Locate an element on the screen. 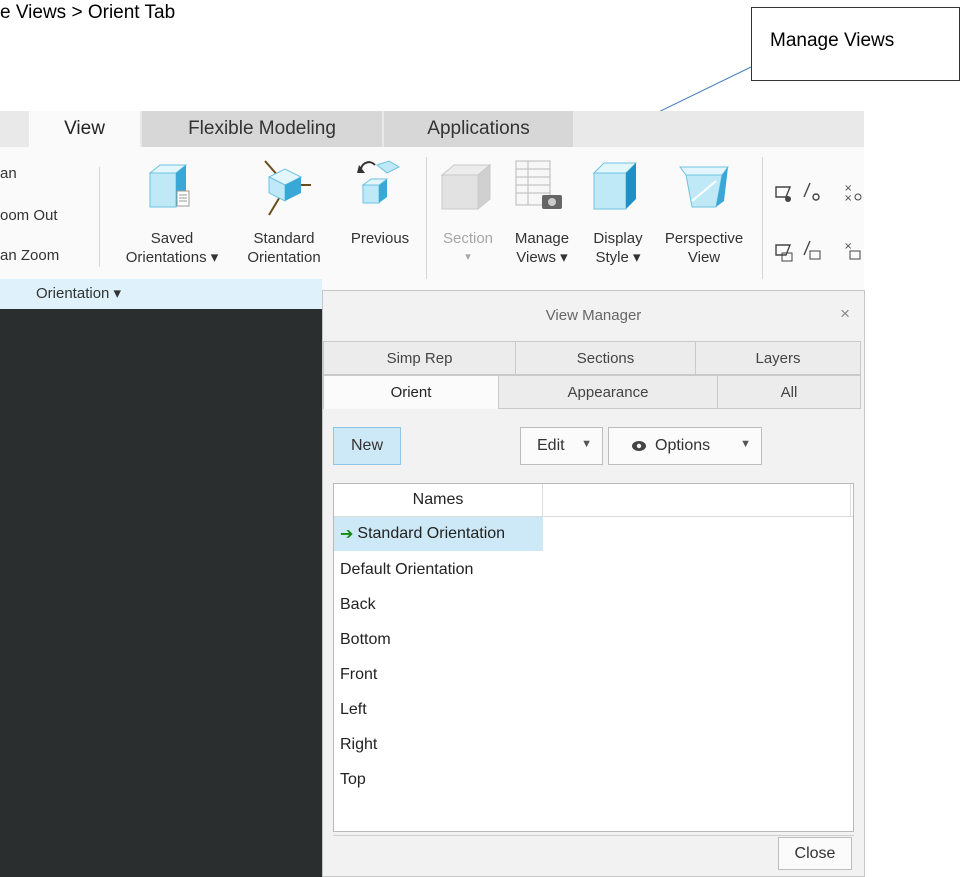 The height and width of the screenshot is (877, 964). eye-icon is located at coordinates (639, 446).